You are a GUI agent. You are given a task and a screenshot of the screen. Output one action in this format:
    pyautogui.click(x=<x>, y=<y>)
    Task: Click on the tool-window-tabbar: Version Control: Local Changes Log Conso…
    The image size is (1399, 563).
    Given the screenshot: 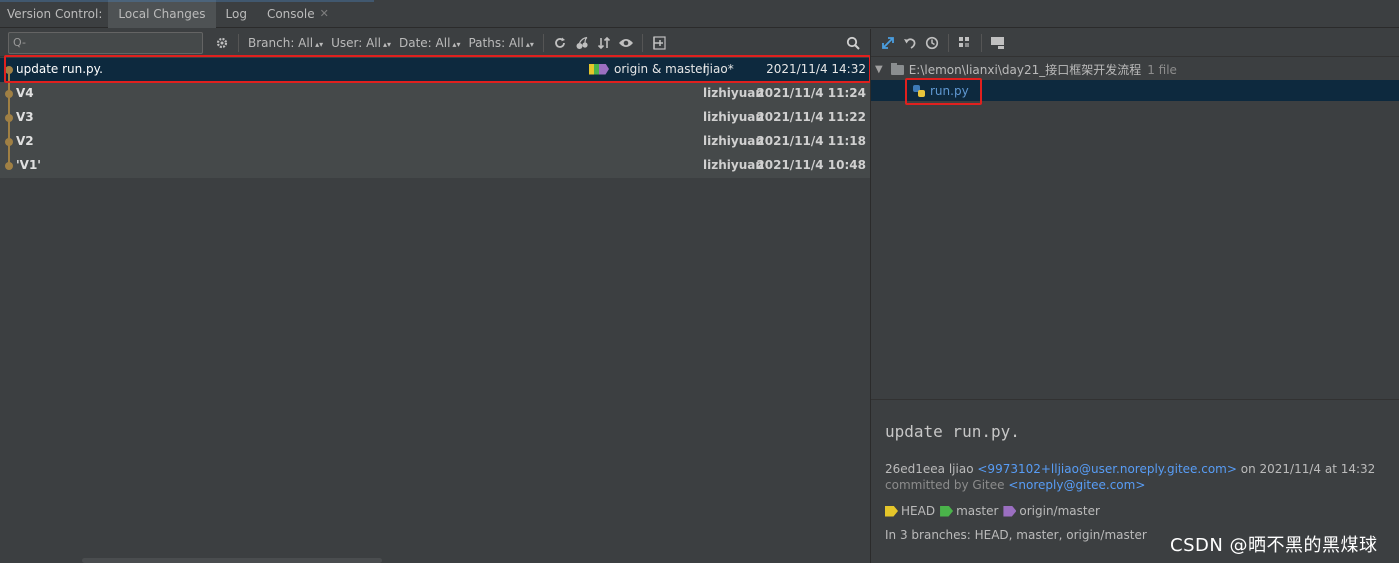 What is the action you would take?
    pyautogui.click(x=699, y=14)
    